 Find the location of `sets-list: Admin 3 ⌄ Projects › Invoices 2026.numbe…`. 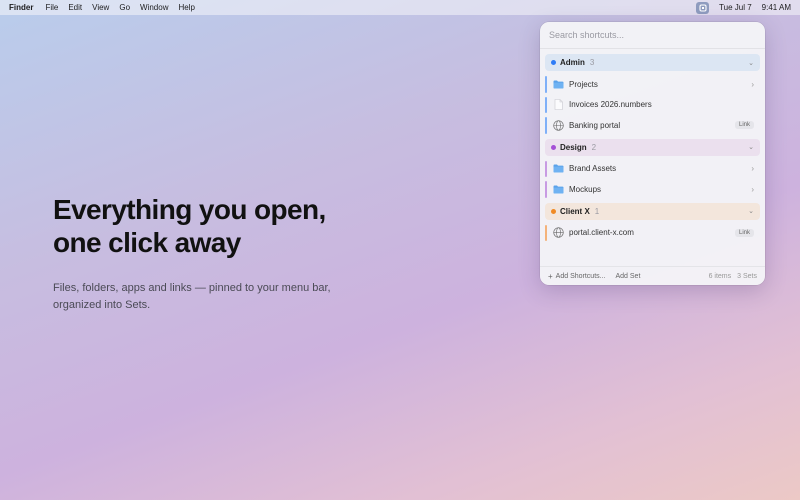

sets-list: Admin 3 ⌄ Projects › Invoices 2026.numbe… is located at coordinates (652, 146).